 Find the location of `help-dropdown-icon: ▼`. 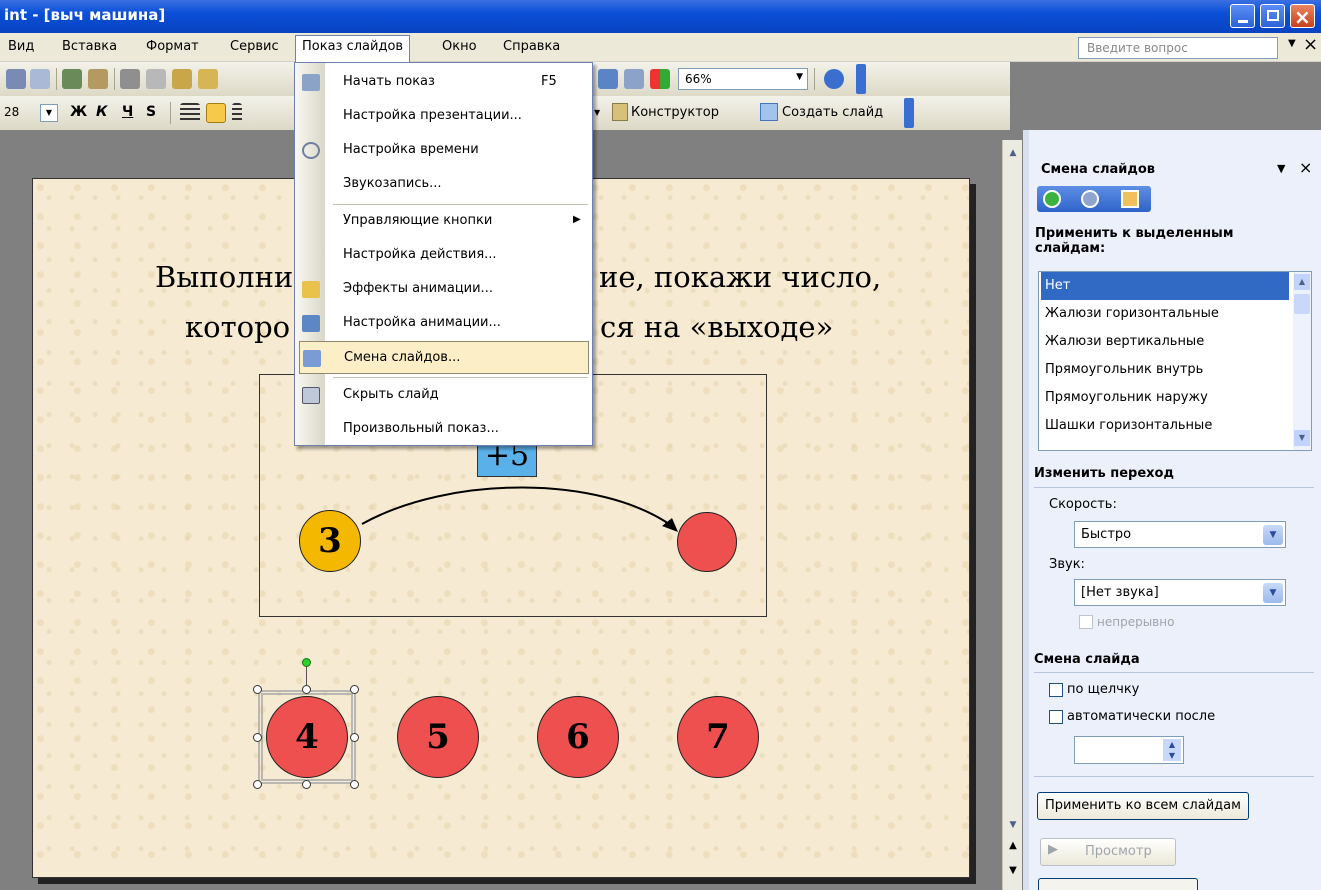

help-dropdown-icon: ▼ is located at coordinates (1292, 43).